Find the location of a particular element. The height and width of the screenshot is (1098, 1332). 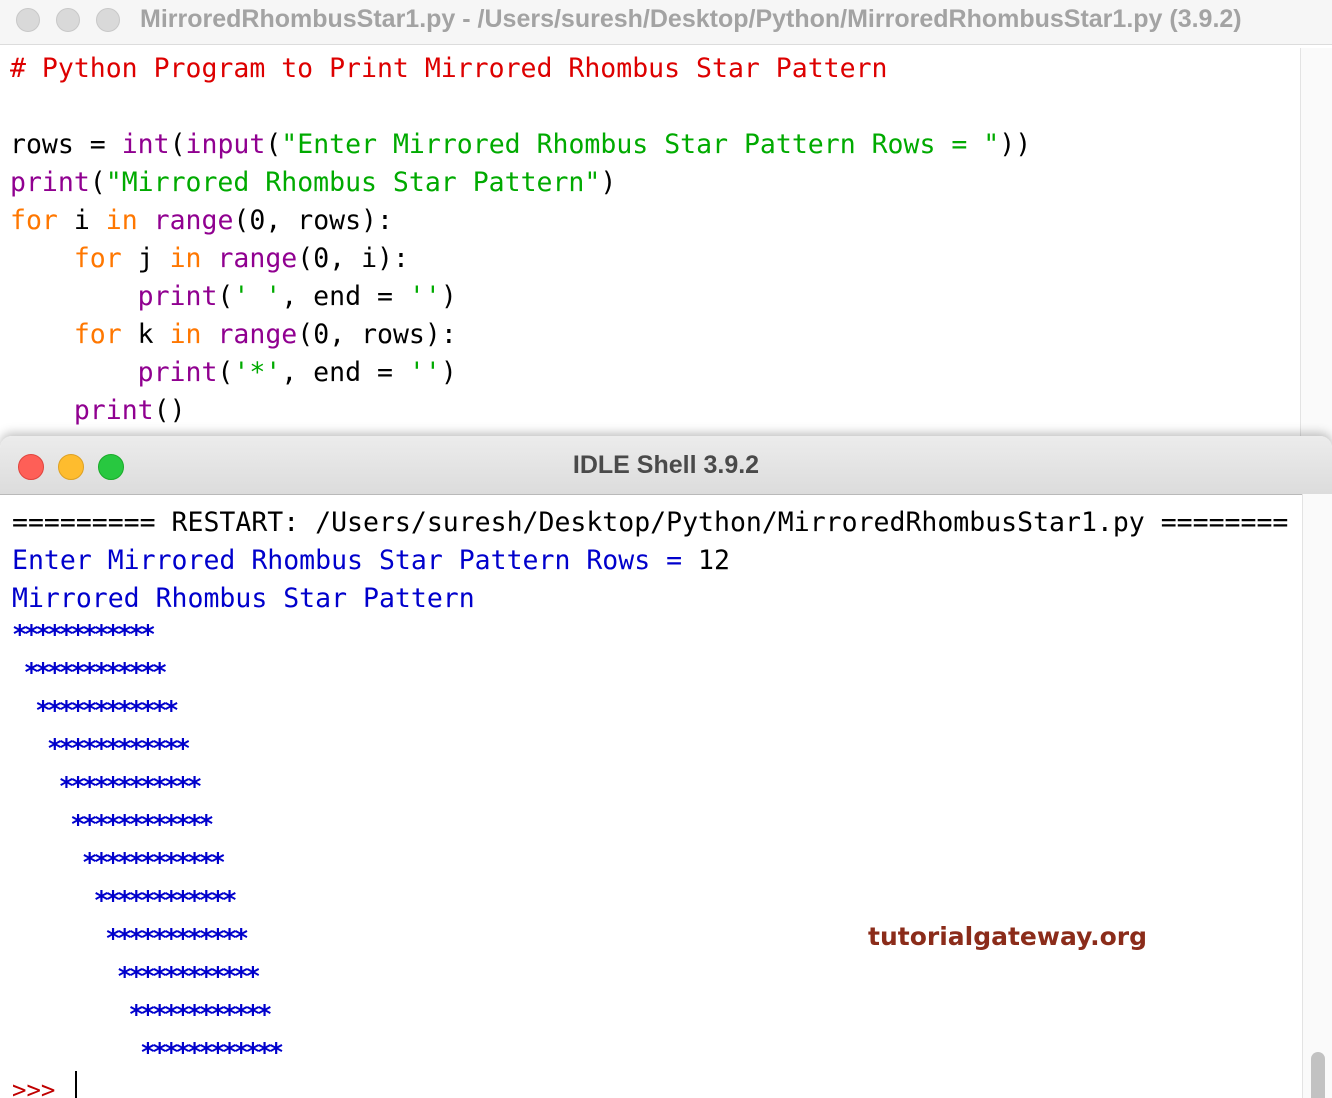

scrollbar-thumb is located at coordinates (1318, 1075).